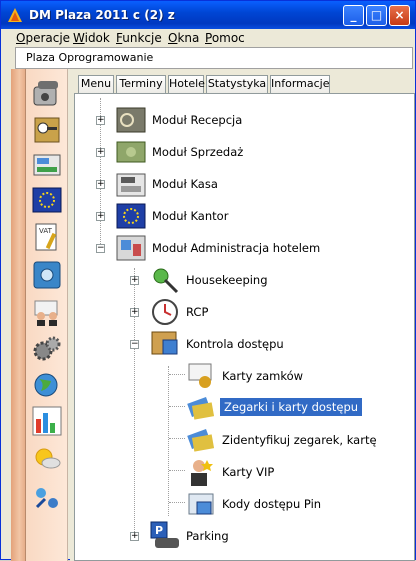 Image resolution: width=416 pixels, height=561 pixels. Describe the element at coordinates (18, 315) in the screenshot. I see `left-strip` at that location.